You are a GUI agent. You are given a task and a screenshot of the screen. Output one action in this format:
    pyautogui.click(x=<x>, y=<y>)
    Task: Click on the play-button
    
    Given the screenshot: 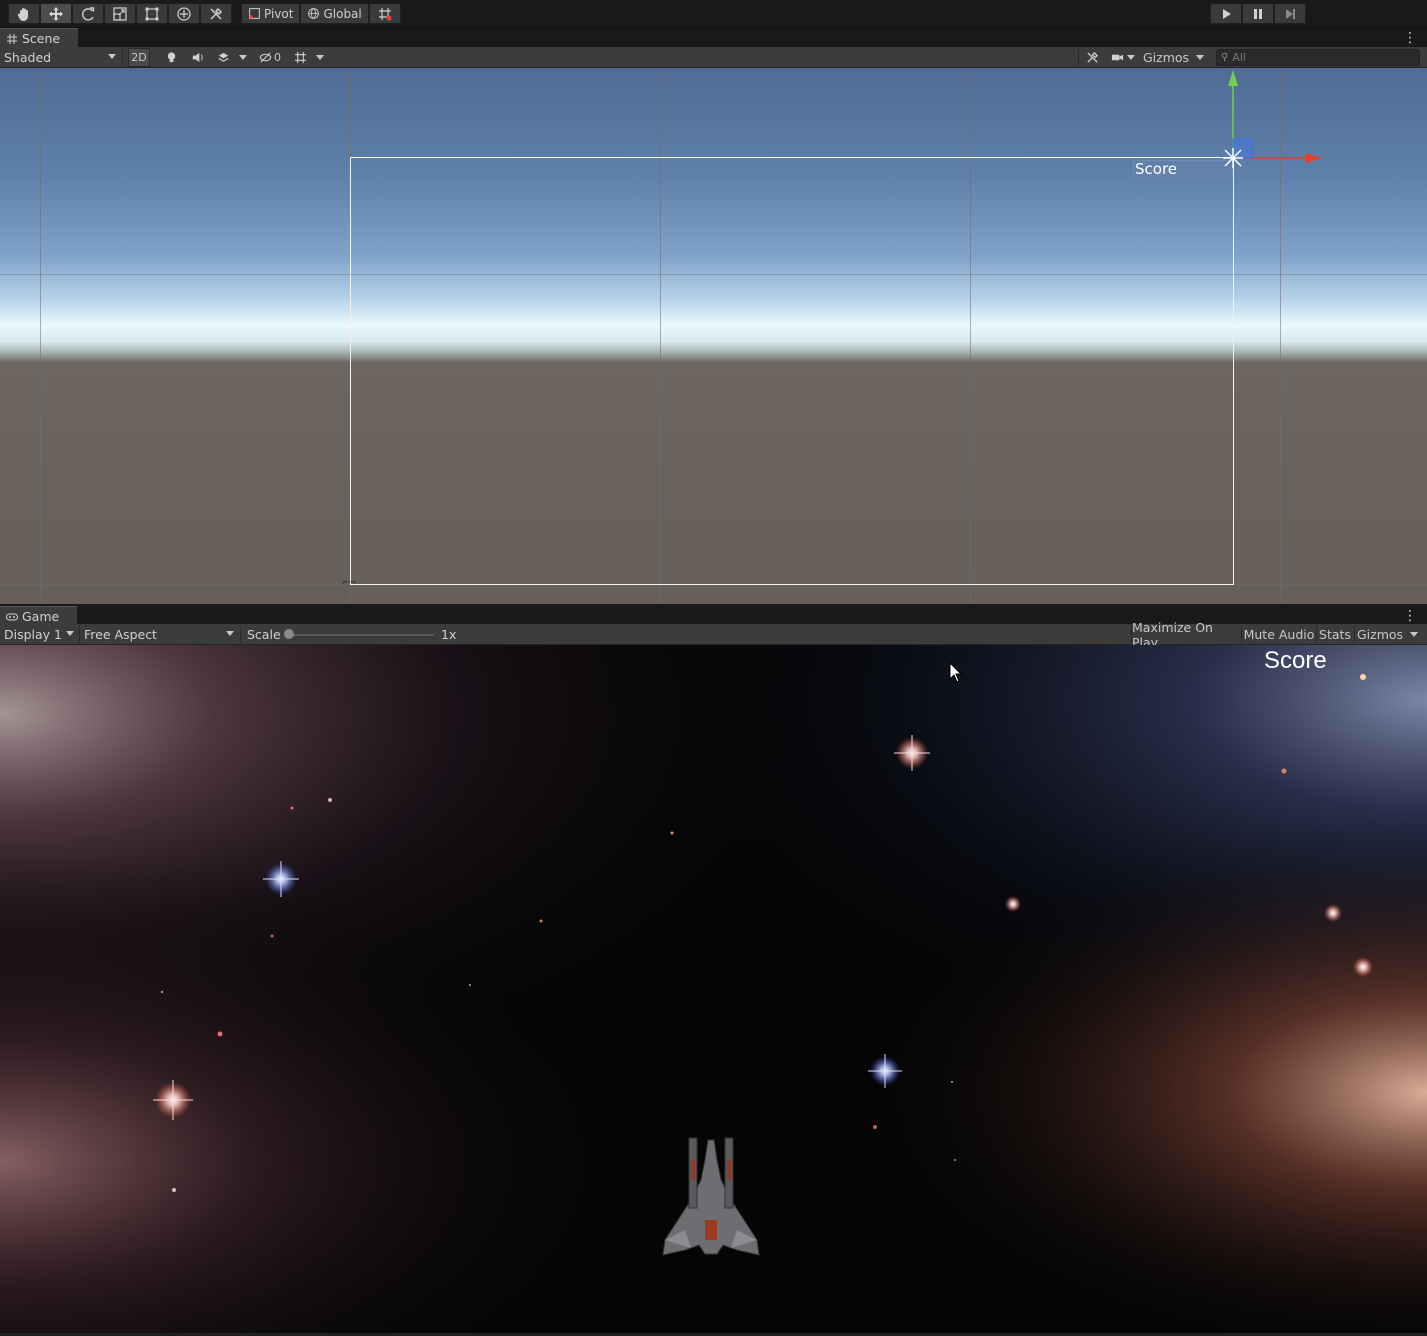 What is the action you would take?
    pyautogui.click(x=1226, y=13)
    